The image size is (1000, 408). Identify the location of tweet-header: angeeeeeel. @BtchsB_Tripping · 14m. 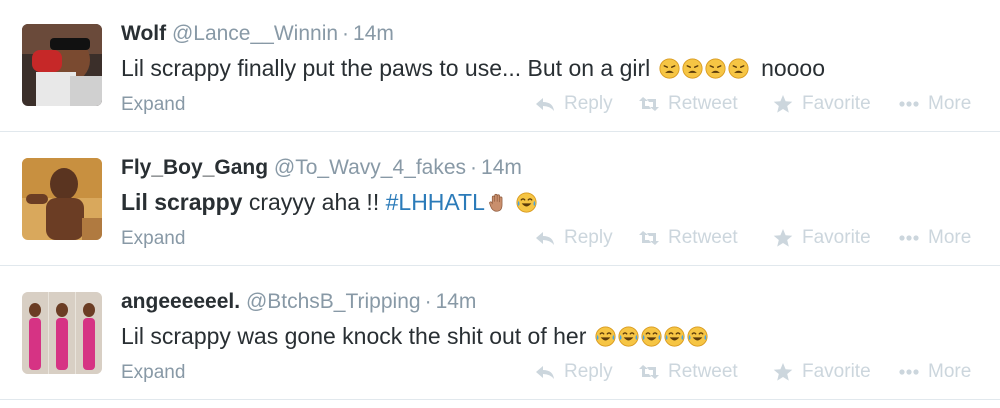
(298, 302).